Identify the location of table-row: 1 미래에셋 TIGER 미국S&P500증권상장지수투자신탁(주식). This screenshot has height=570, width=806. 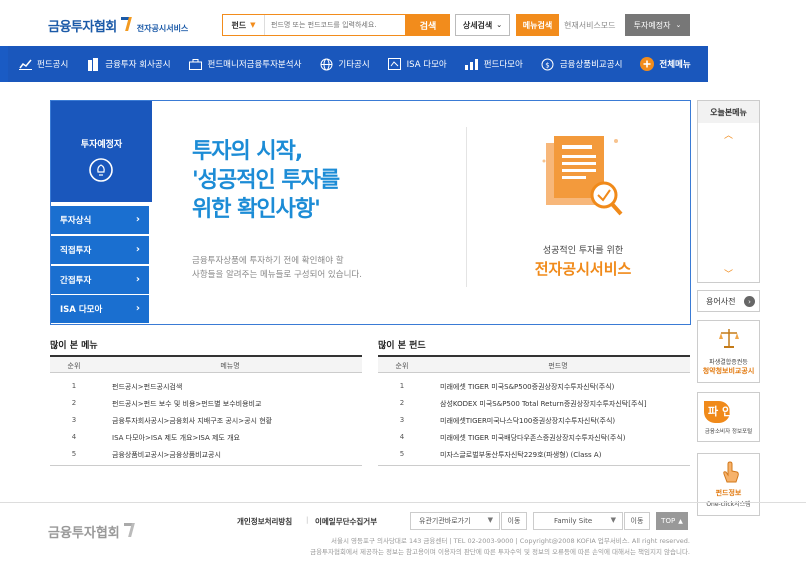
(534, 386).